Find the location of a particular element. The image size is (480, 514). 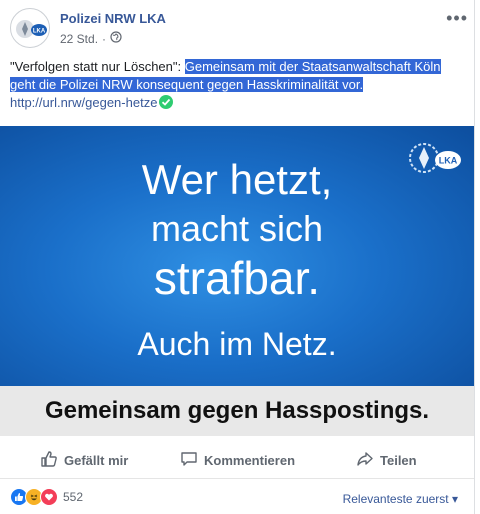

more-options-icon: ••• is located at coordinates (457, 18).